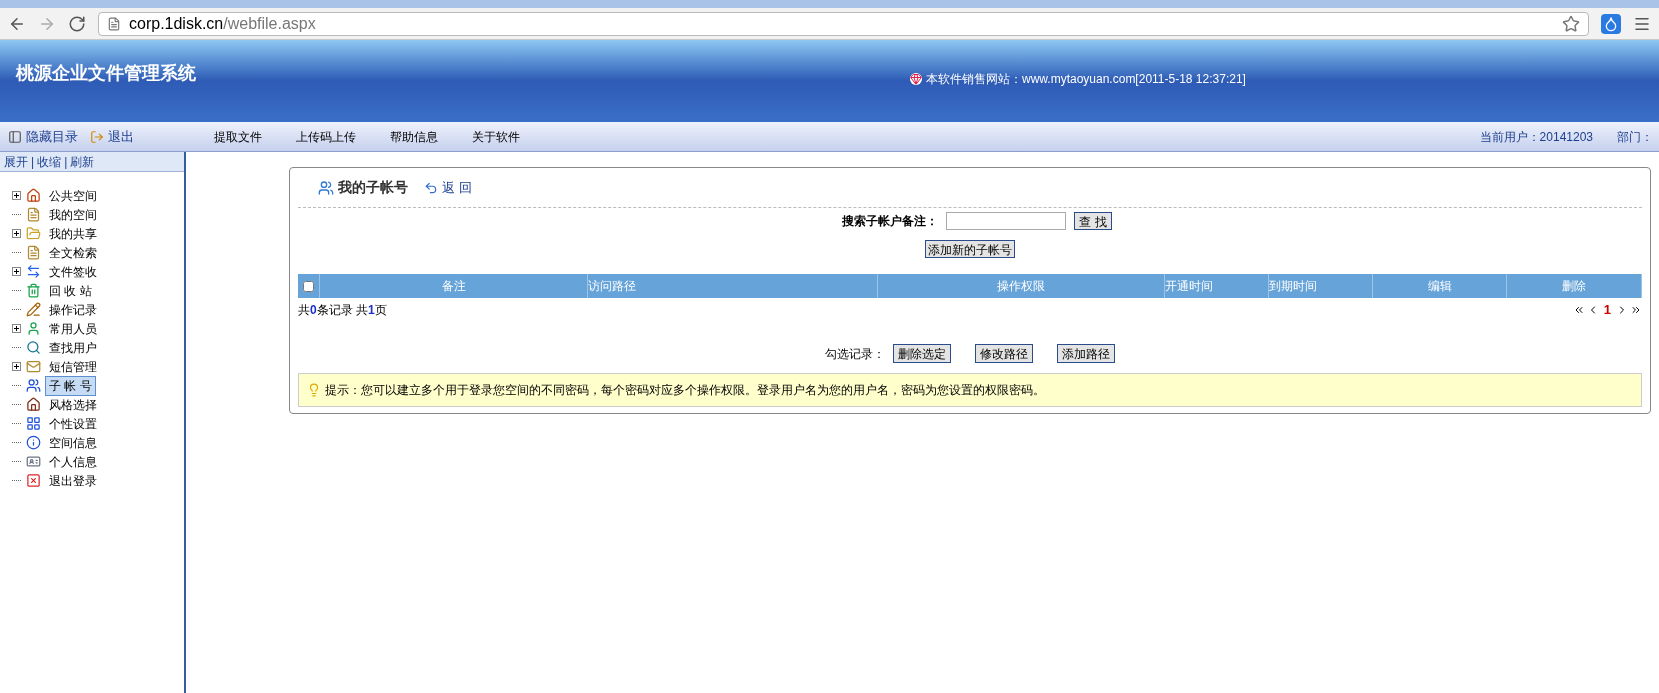 The width and height of the screenshot is (1659, 693). What do you see at coordinates (43, 136) in the screenshot?
I see `header-link: 隐藏目录` at bounding box center [43, 136].